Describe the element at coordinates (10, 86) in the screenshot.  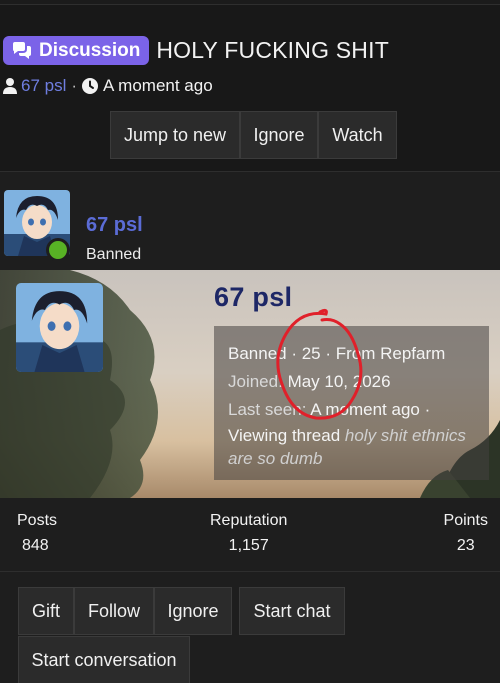
I see `user-icon` at that location.